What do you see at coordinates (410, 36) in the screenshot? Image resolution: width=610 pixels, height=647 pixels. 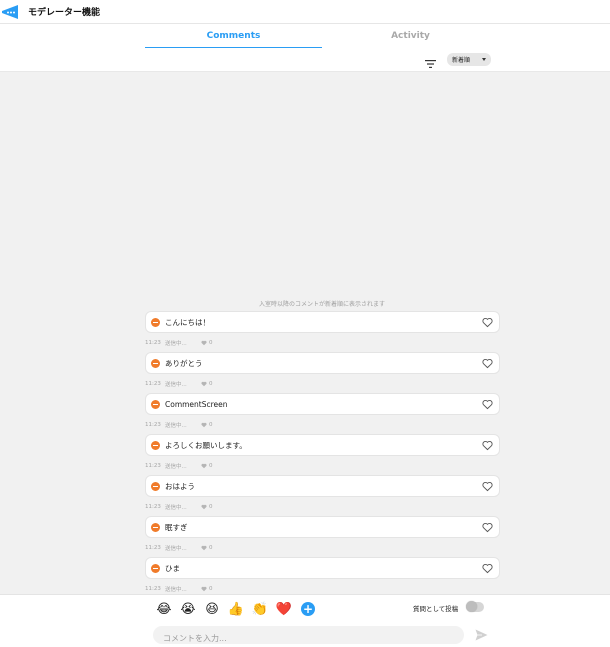 I see `tab-activity: Activity` at bounding box center [410, 36].